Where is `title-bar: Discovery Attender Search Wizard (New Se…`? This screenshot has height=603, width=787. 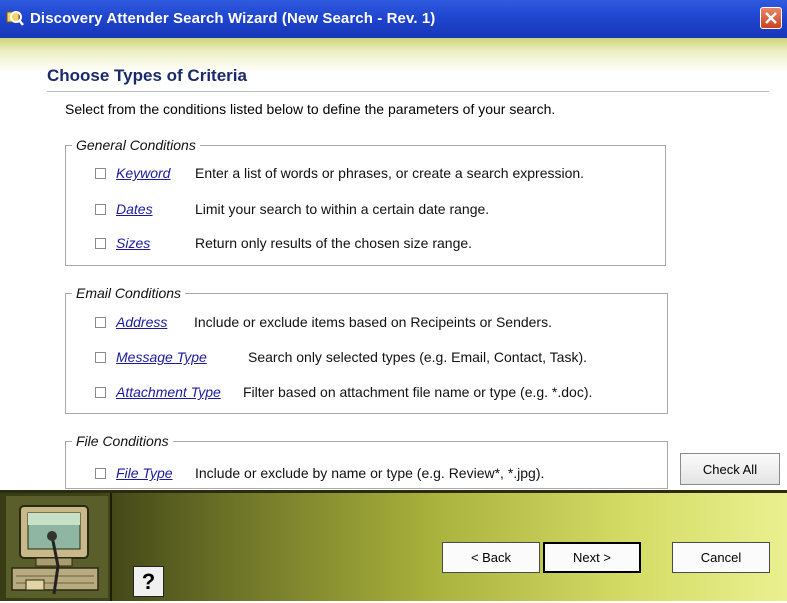
title-bar: Discovery Attender Search Wizard (New Se… is located at coordinates (393, 19).